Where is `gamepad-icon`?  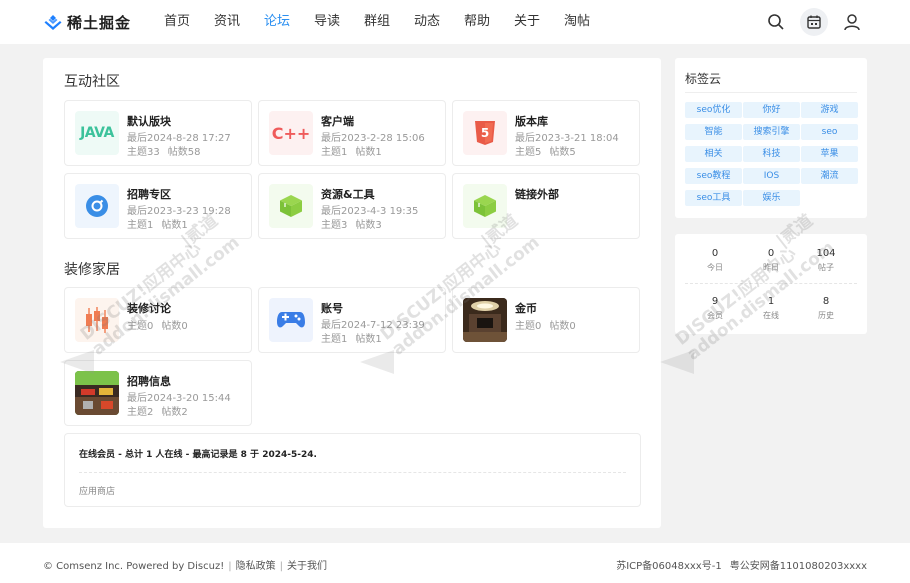
gamepad-icon is located at coordinates (291, 320).